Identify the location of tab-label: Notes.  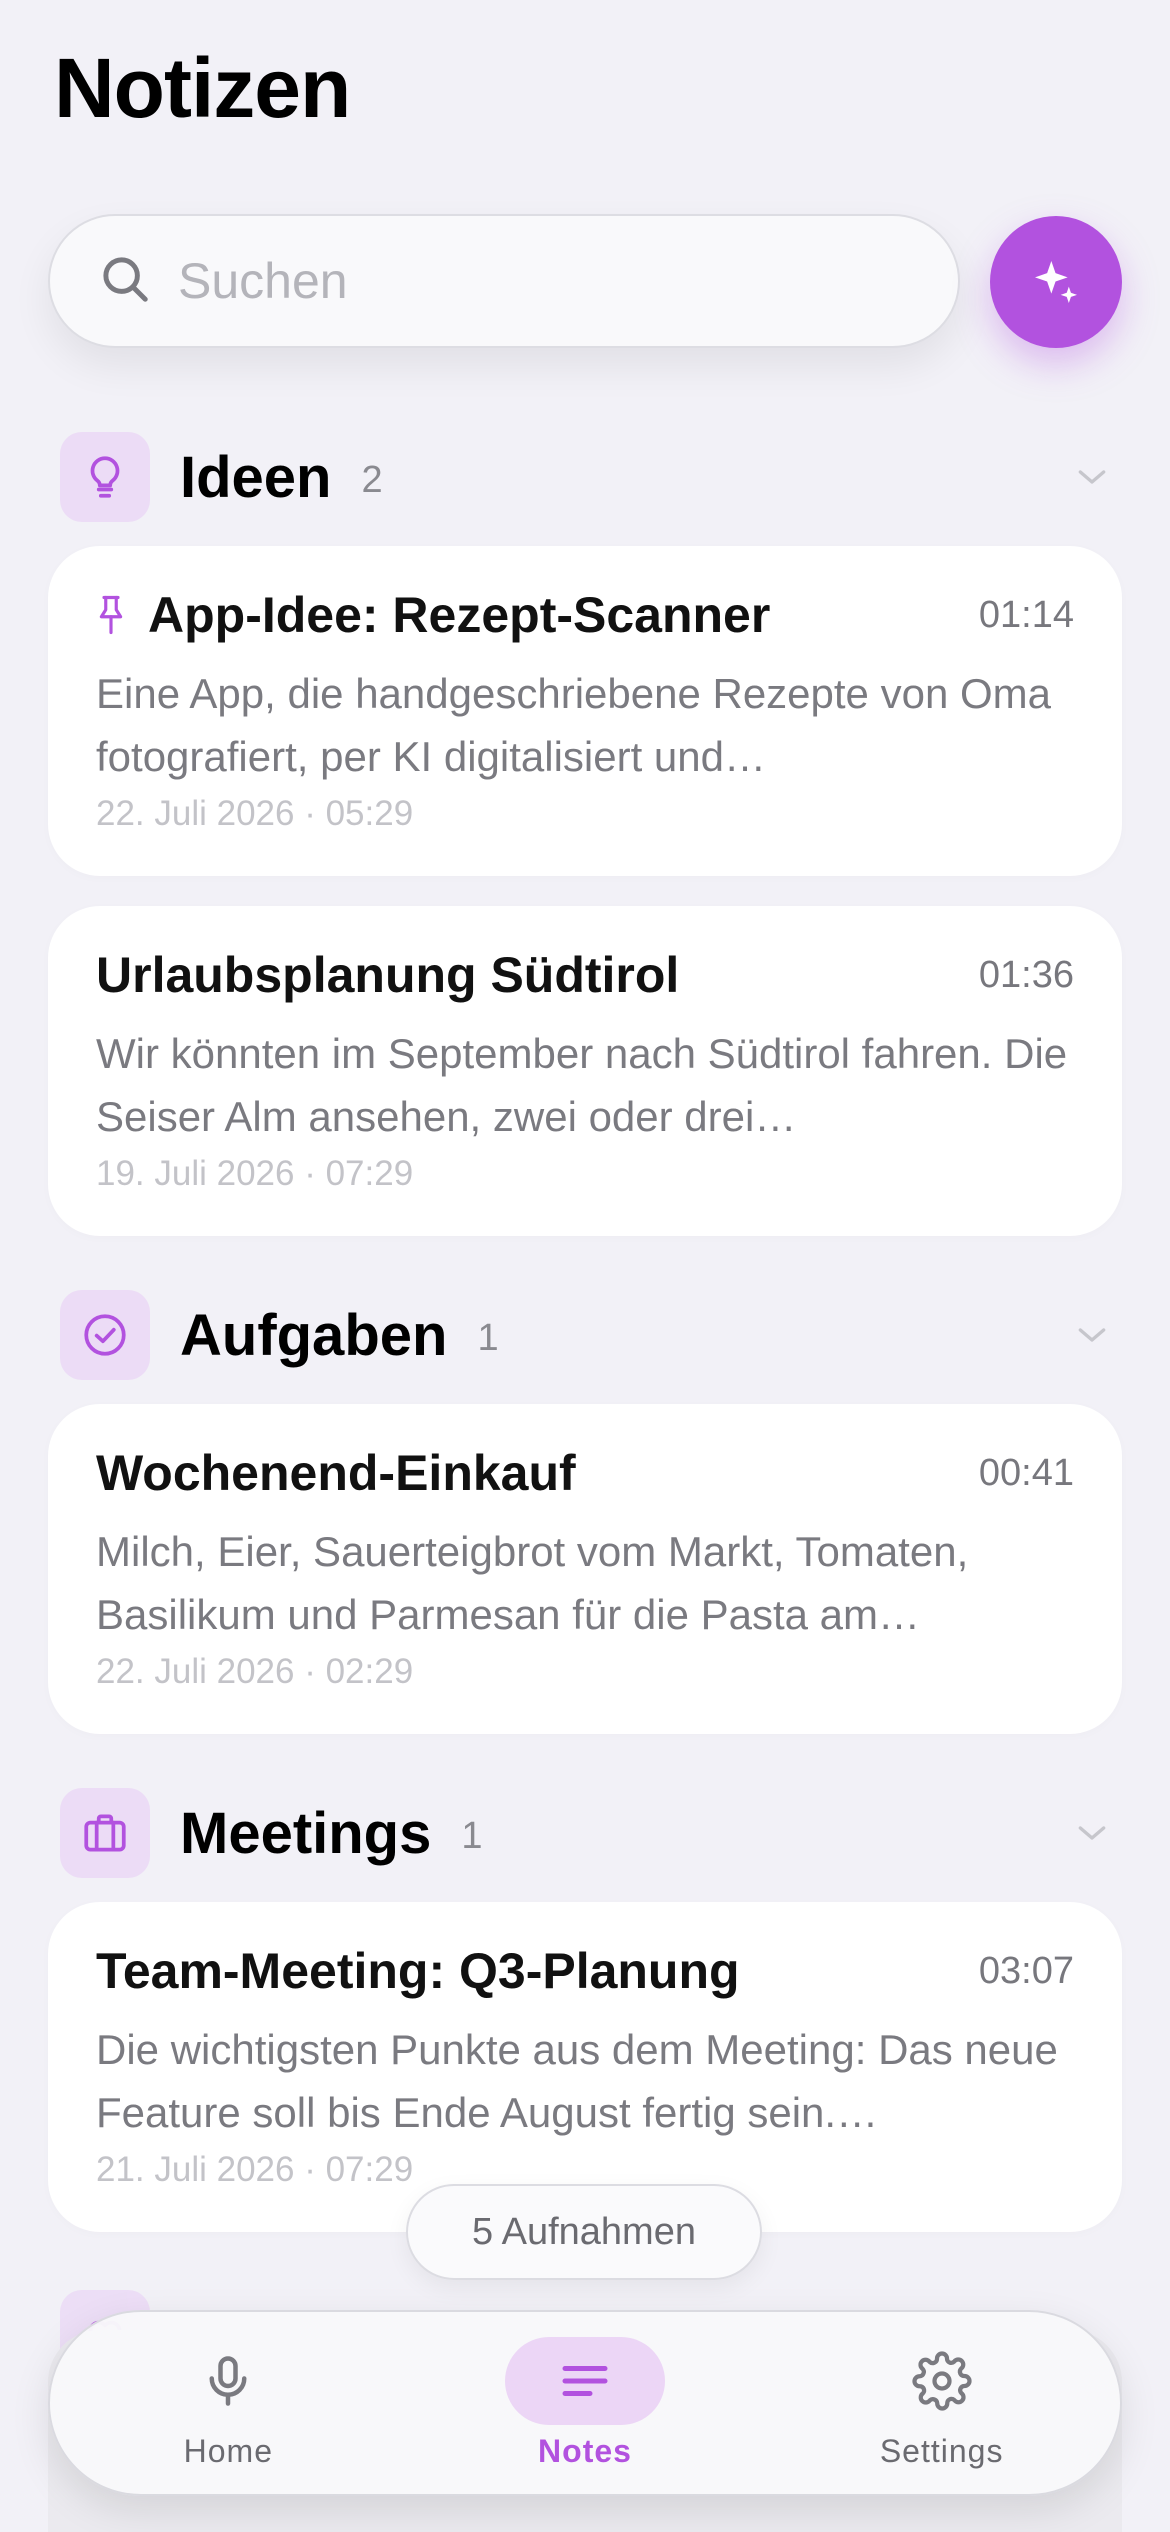
(585, 2450).